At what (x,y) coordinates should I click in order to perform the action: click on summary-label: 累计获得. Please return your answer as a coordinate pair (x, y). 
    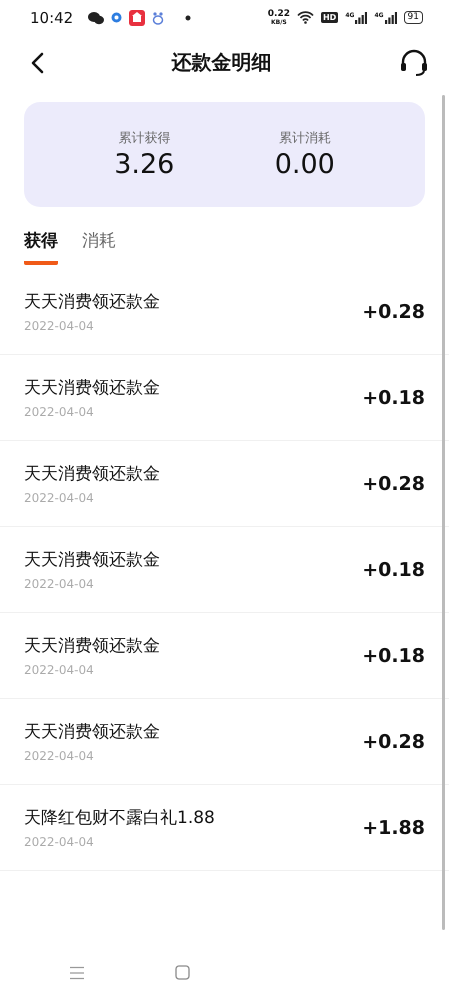
    Looking at the image, I should click on (144, 138).